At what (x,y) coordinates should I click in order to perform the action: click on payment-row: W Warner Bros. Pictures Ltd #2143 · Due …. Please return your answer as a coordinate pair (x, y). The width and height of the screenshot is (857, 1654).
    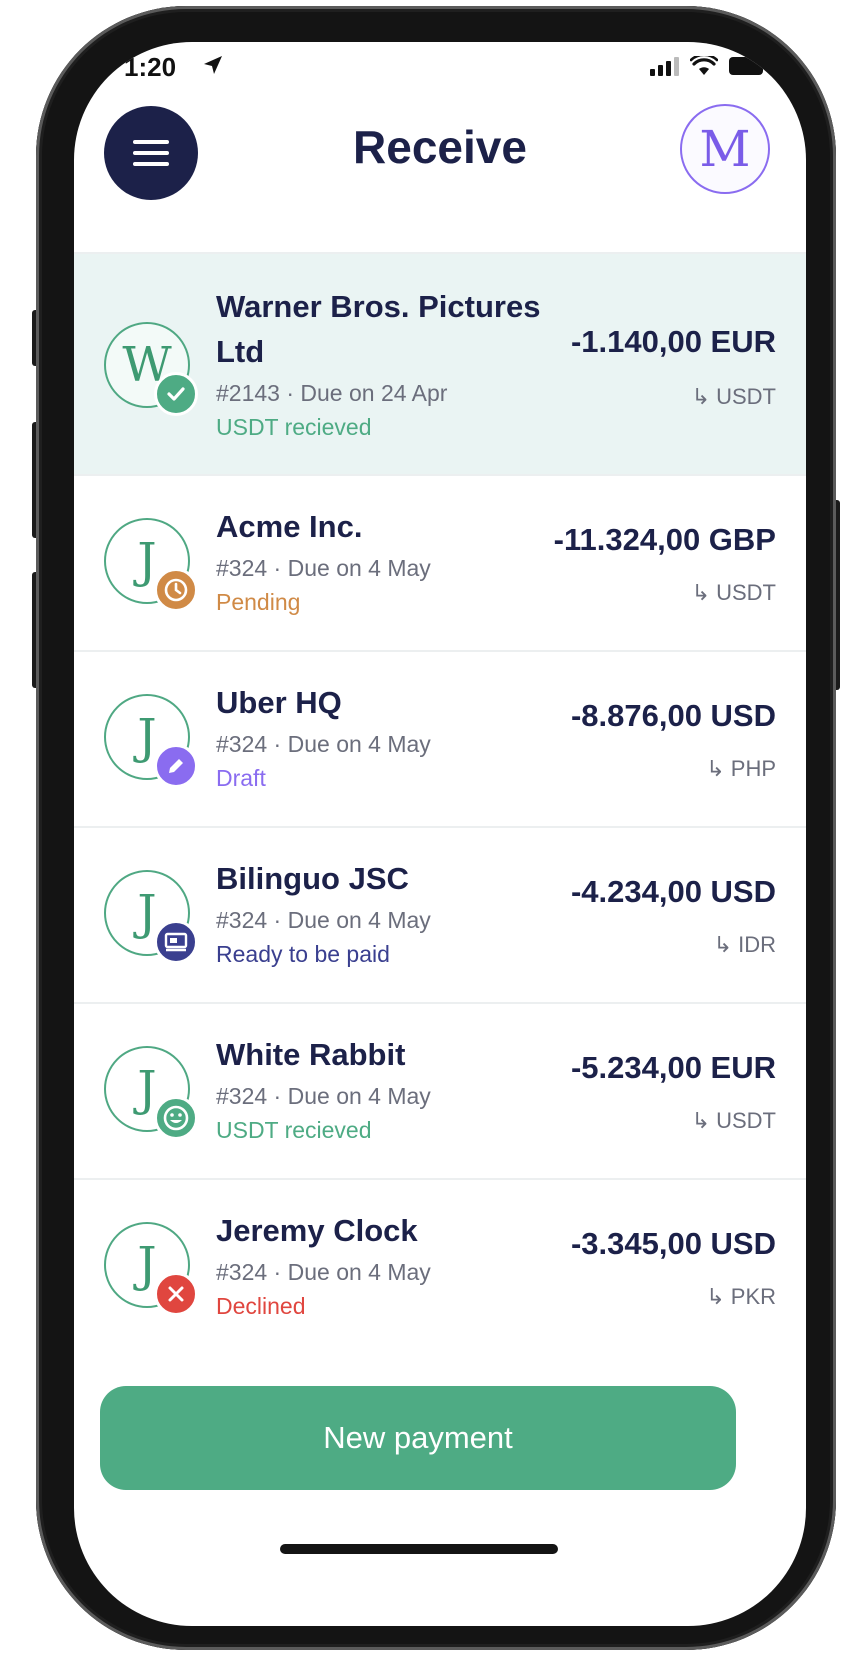
    Looking at the image, I should click on (440, 363).